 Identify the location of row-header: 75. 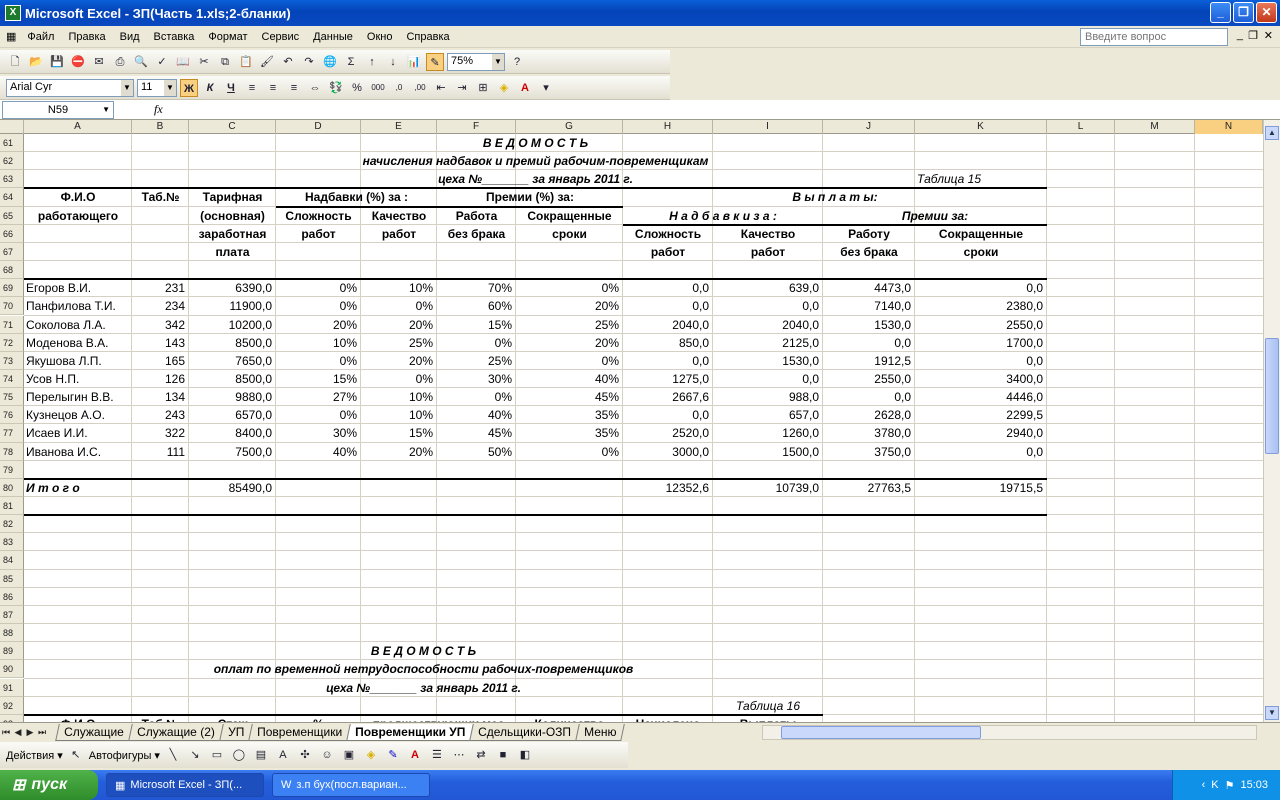
(12, 397).